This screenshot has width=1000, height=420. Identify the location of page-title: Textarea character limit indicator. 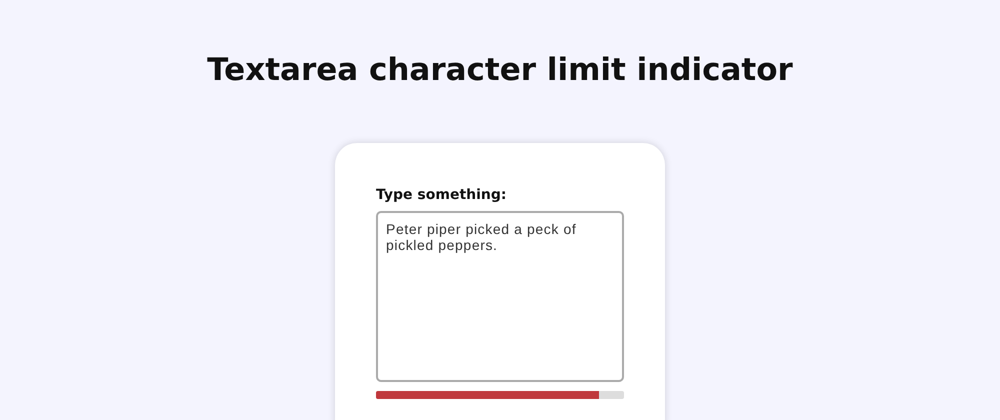
(500, 70).